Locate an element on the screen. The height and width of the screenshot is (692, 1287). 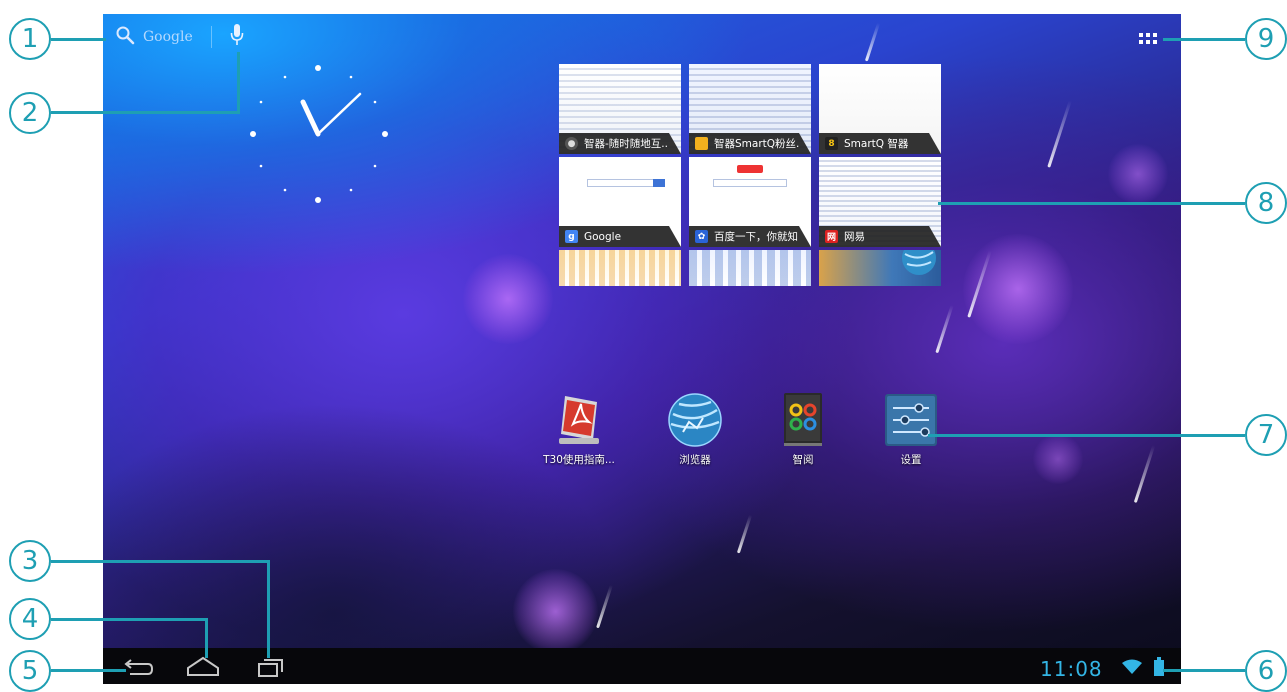
callout-3: 3 is located at coordinates (30, 561).